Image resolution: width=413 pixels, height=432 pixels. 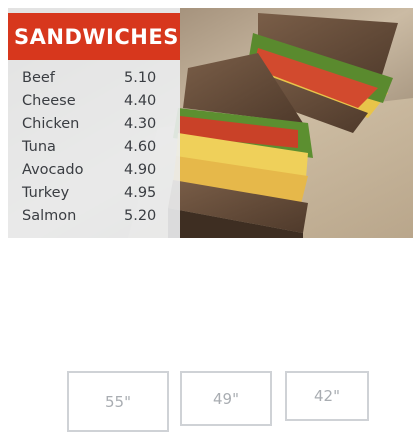 What do you see at coordinates (51, 124) in the screenshot?
I see `menu-item-name: Chicken` at bounding box center [51, 124].